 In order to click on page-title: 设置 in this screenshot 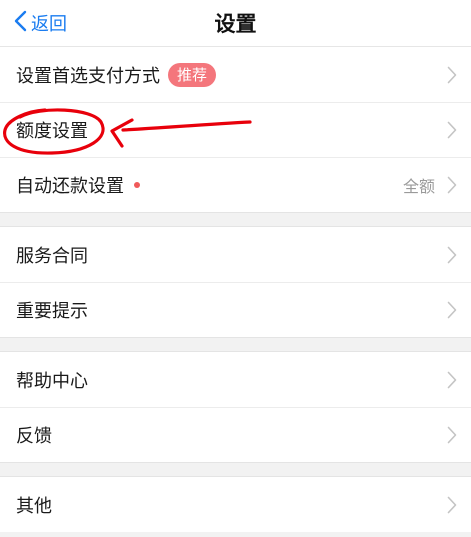, I will do `click(235, 24)`.